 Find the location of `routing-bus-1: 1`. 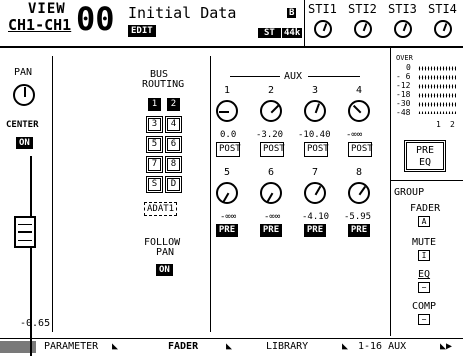

routing-bus-1: 1 is located at coordinates (154, 104).